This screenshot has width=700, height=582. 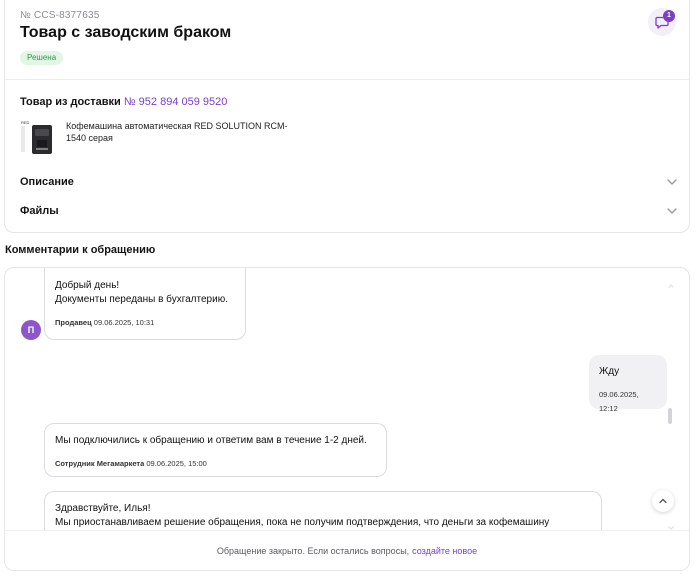 I want to click on delivery-label: Товар из доставки, so click(x=70, y=102).